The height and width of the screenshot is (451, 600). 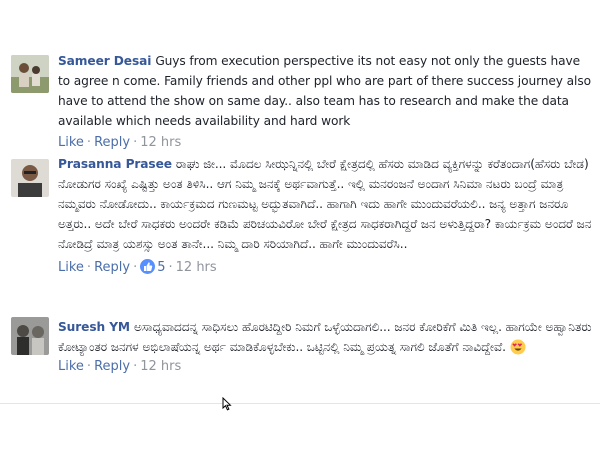 I want to click on thumbs-up-icon, so click(x=148, y=266).